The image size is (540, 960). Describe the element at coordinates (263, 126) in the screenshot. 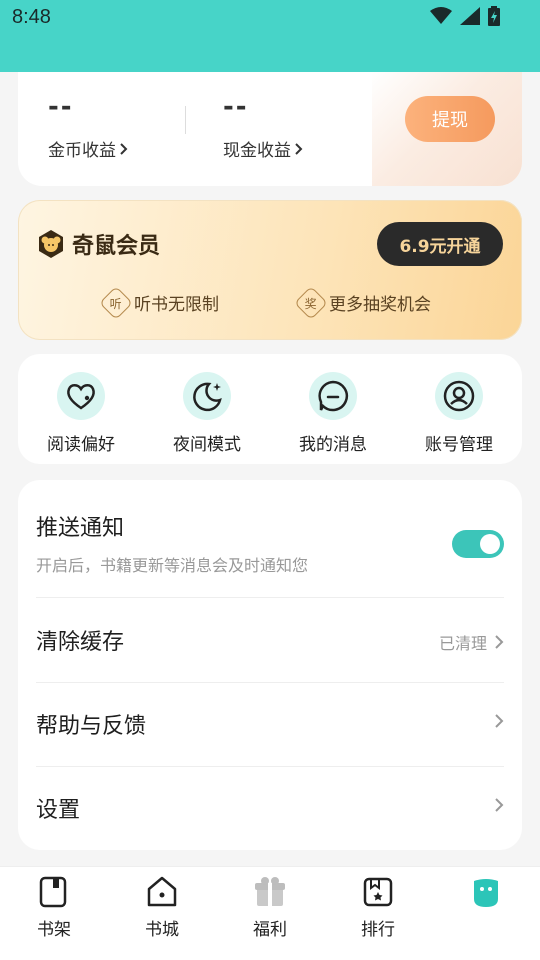

I see `cash-earnings: -- 现金收益` at that location.